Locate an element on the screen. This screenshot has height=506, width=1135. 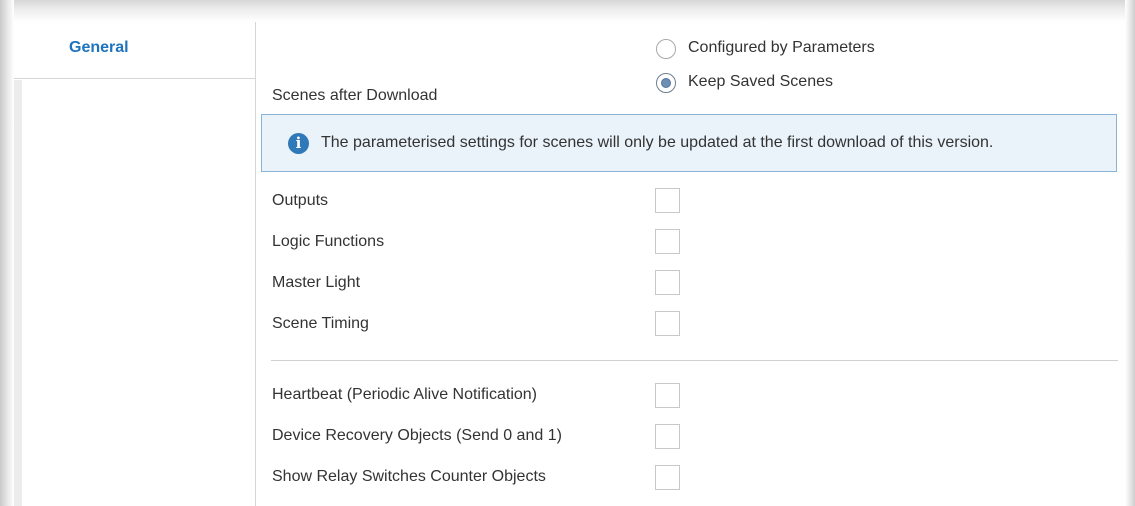
section-divider is located at coordinates (694, 360).